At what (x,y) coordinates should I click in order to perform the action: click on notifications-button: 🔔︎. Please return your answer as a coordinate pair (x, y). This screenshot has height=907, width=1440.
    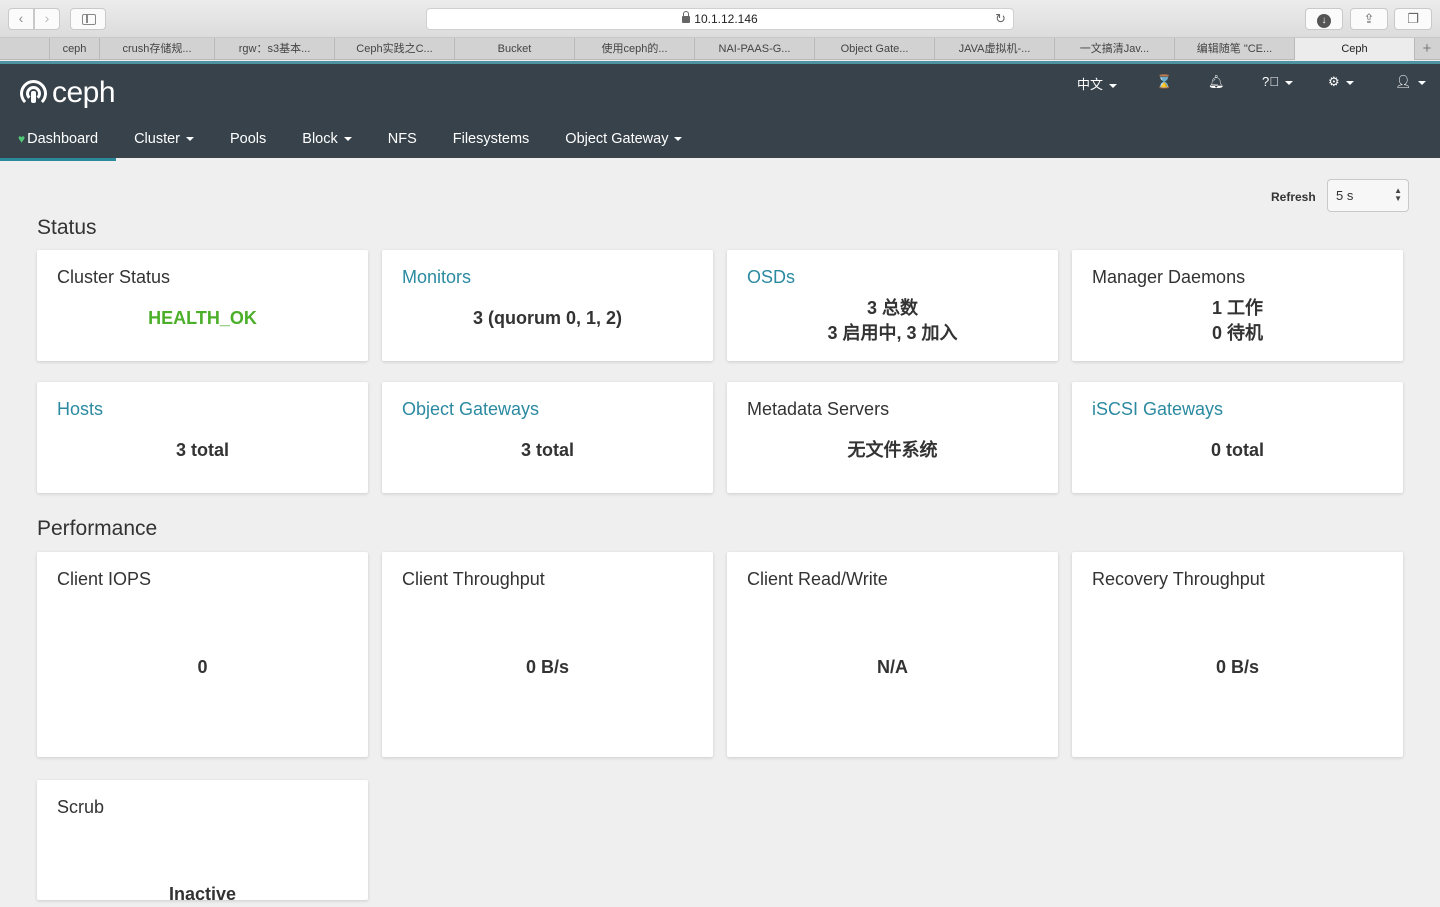
    Looking at the image, I should click on (1216, 82).